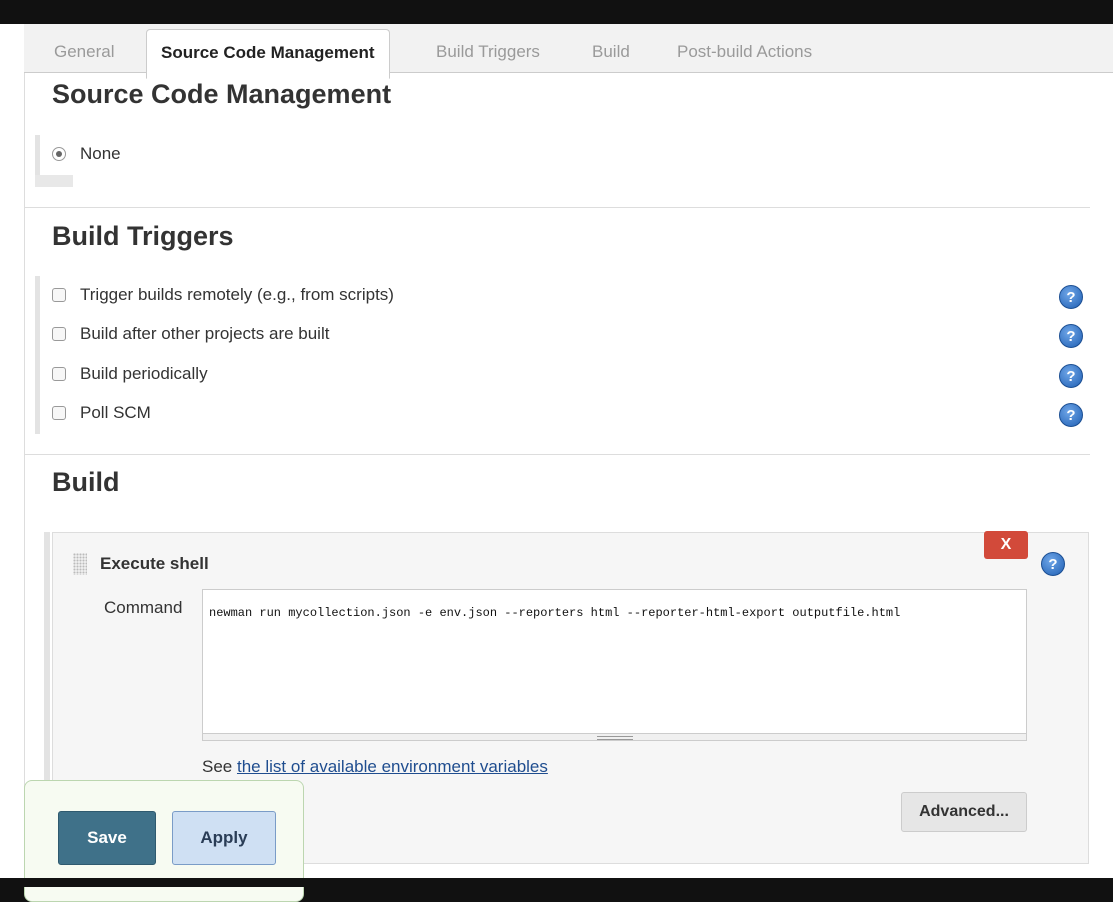 The height and width of the screenshot is (902, 1113). Describe the element at coordinates (205, 333) in the screenshot. I see `trigger-label: Build after other projects are built` at that location.